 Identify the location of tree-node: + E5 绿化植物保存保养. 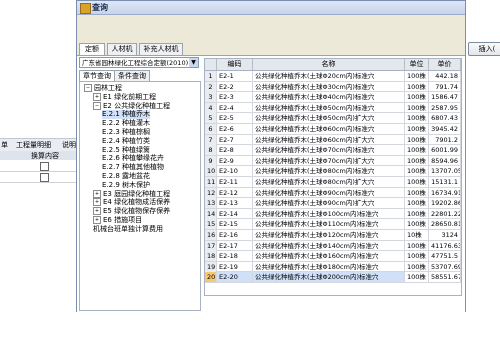
(131, 211).